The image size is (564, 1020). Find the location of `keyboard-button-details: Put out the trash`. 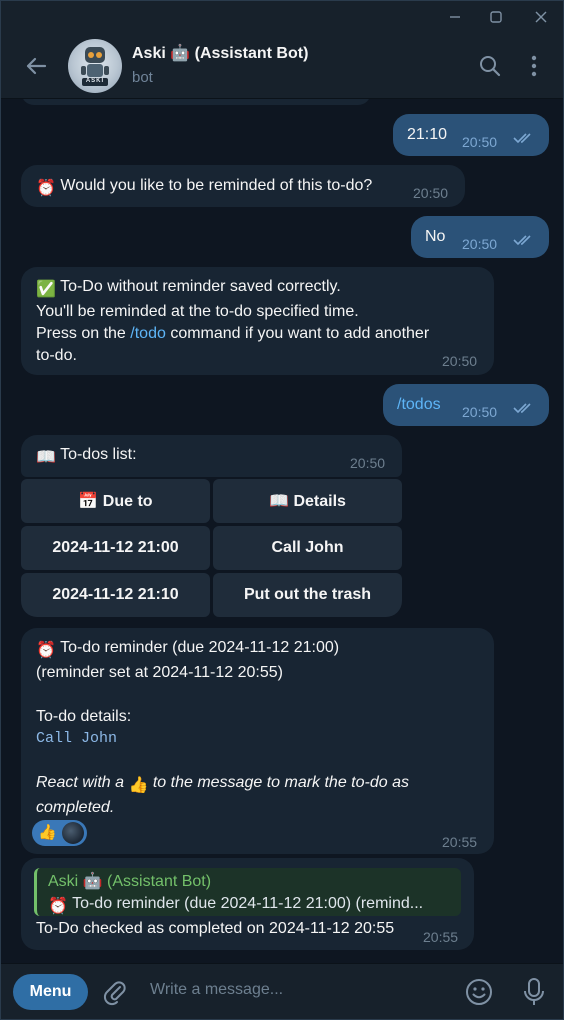

keyboard-button-details: Put out the trash is located at coordinates (307, 595).